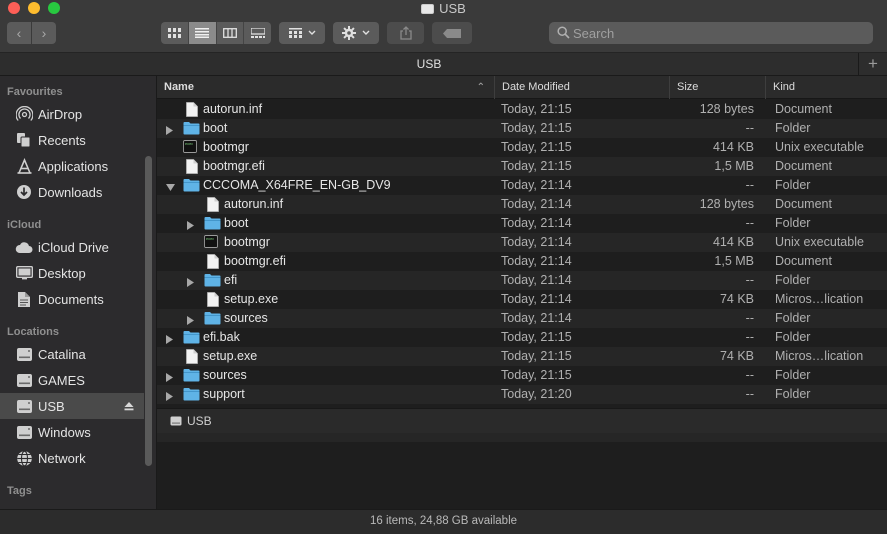 This screenshot has height=534, width=887. What do you see at coordinates (522, 128) in the screenshot?
I see `file-row: boot Today, 21:15 -- Folder` at bounding box center [522, 128].